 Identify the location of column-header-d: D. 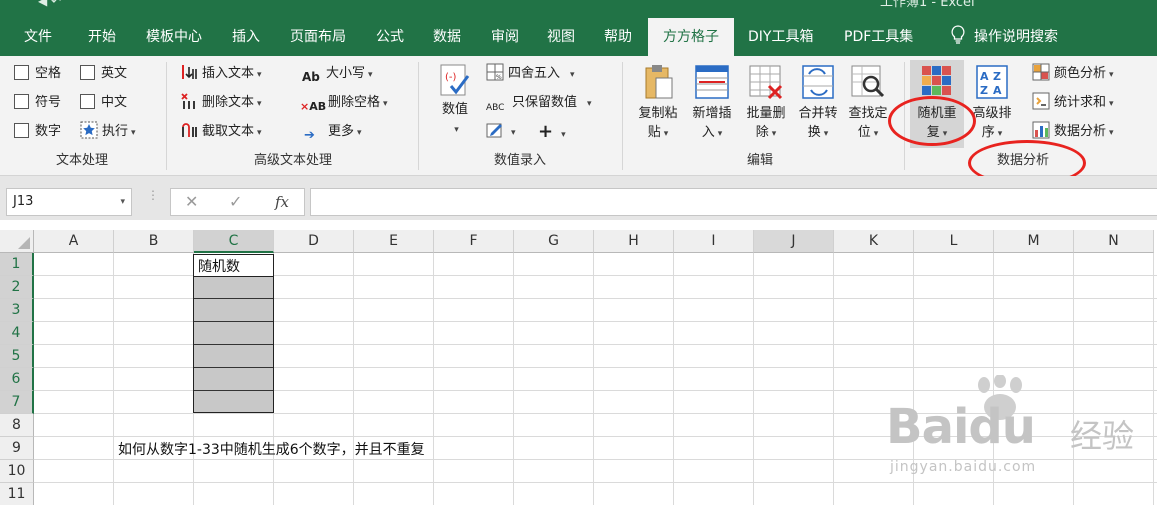
(314, 241).